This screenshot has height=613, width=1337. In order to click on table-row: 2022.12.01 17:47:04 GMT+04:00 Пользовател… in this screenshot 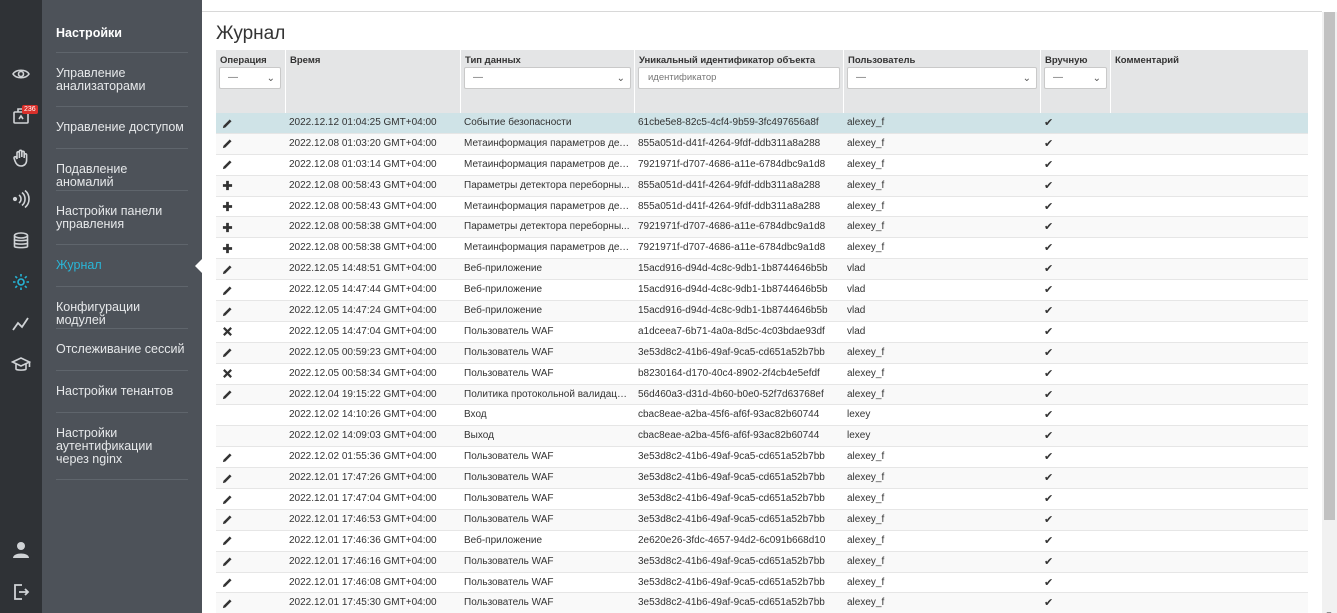, I will do `click(762, 499)`.